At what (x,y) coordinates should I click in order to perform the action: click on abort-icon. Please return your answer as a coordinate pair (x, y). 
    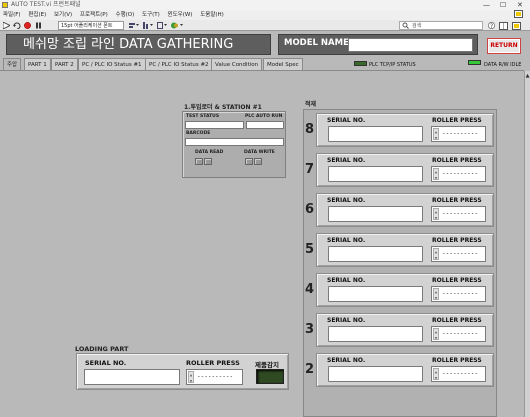
    Looking at the image, I should click on (27, 25).